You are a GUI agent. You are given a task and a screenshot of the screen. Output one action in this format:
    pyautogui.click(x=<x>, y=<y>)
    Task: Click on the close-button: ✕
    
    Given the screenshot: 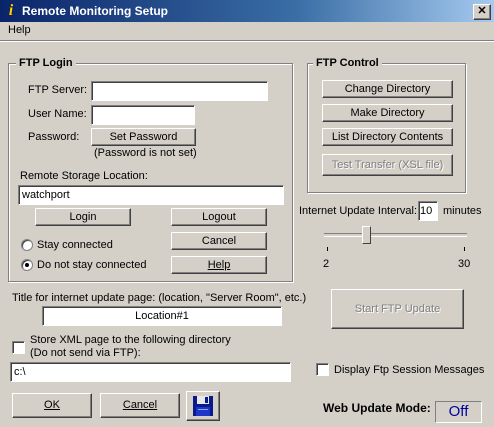 What is the action you would take?
    pyautogui.click(x=482, y=12)
    